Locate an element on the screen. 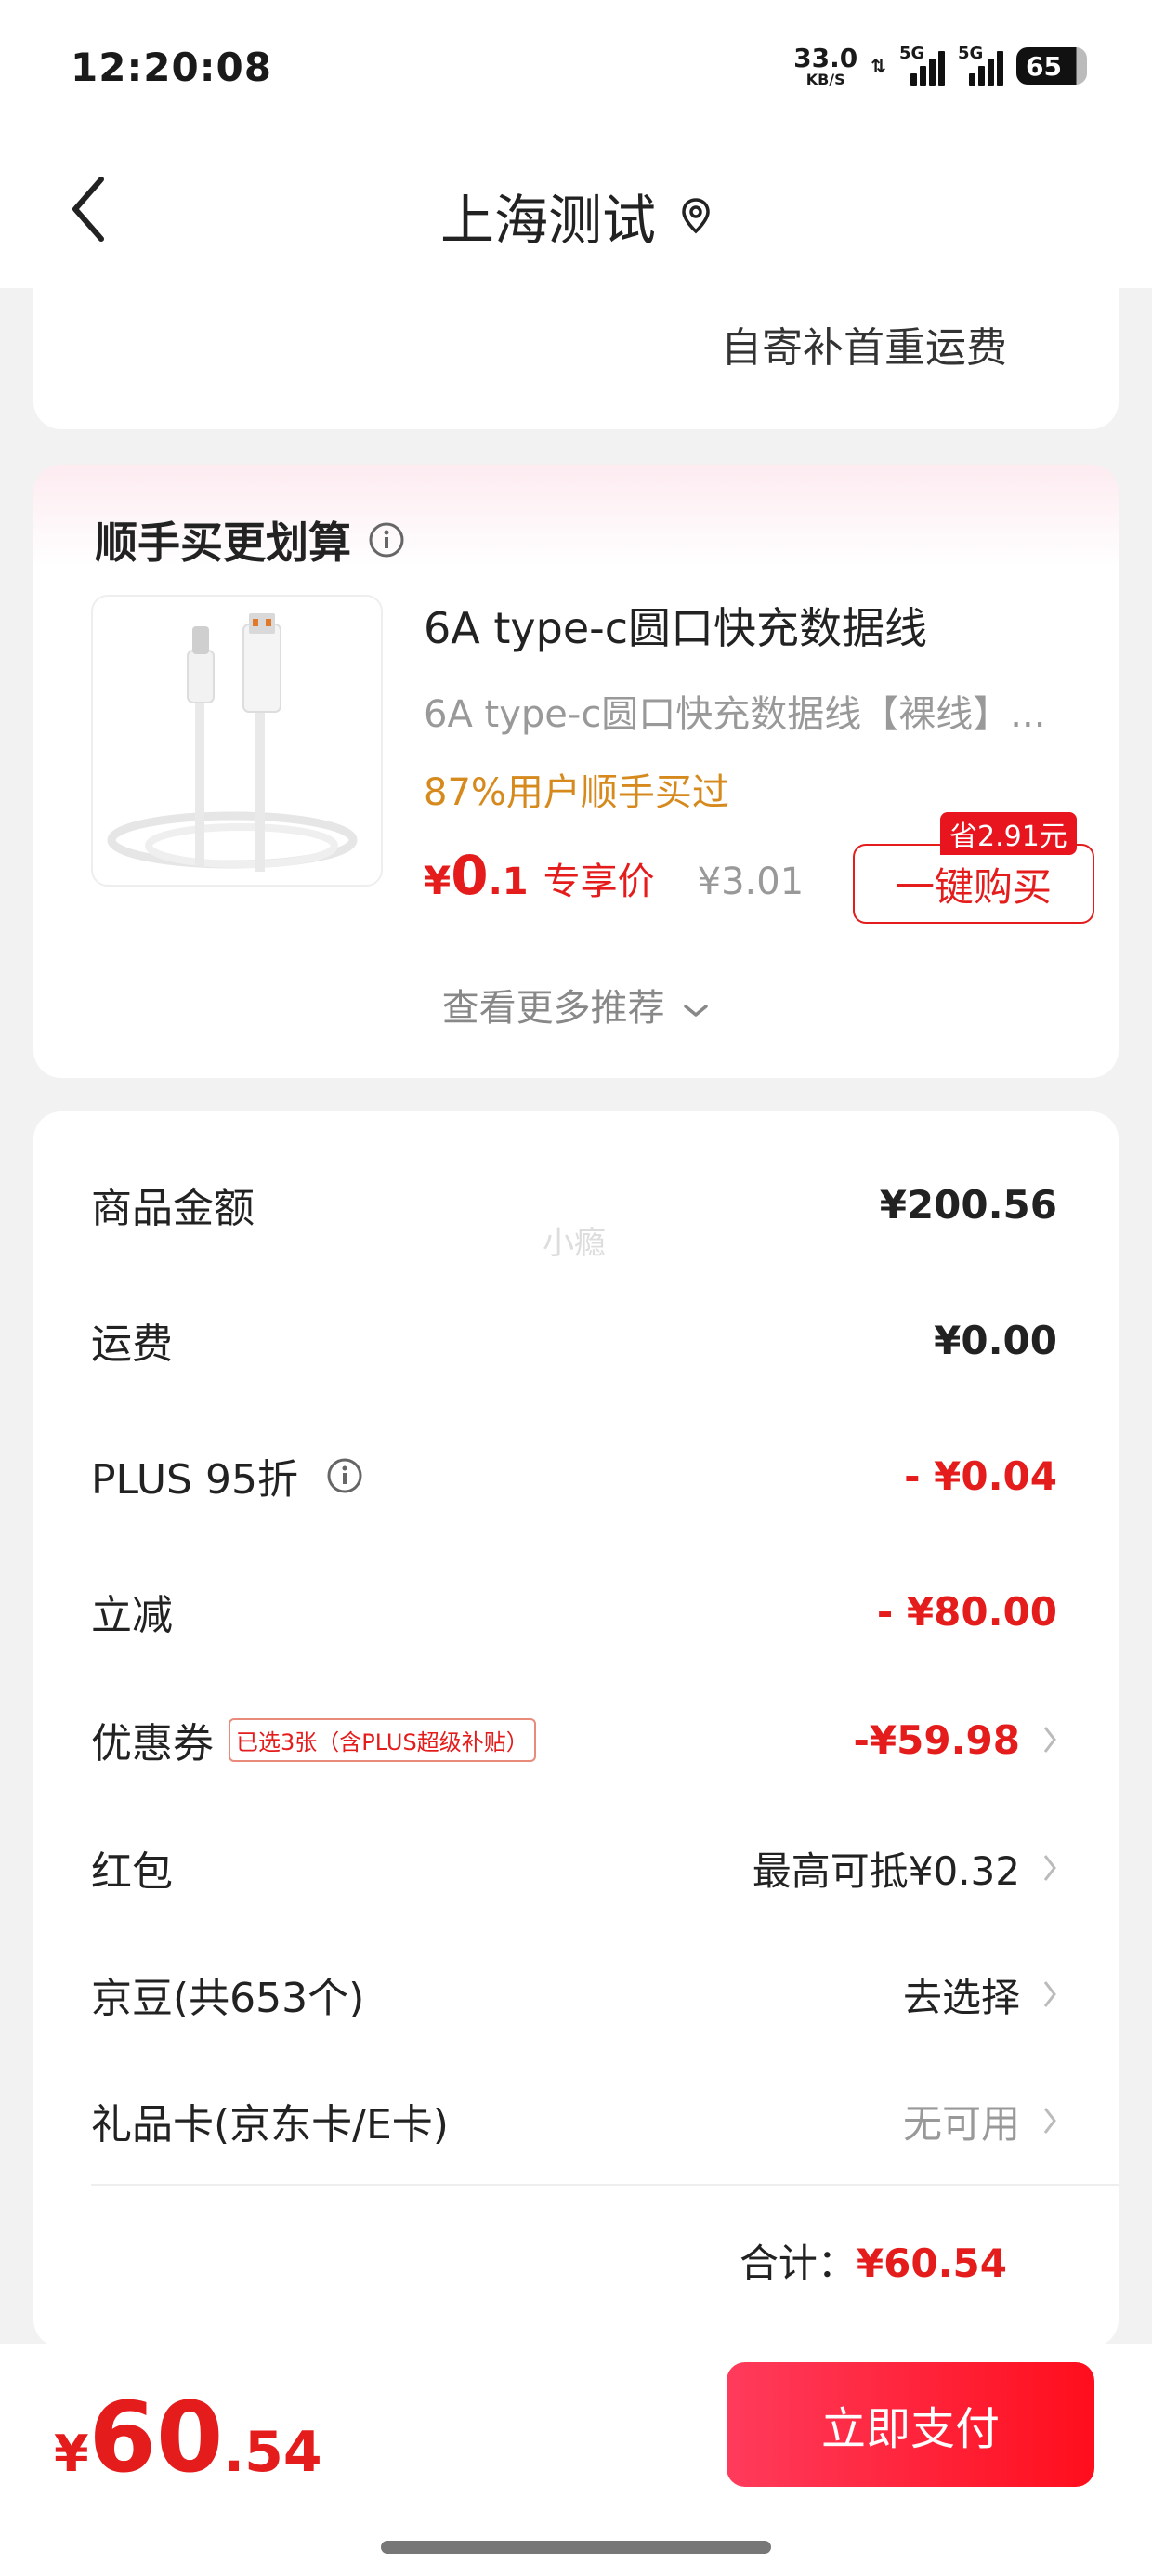 This screenshot has height=2576, width=1152. row-value: -¥59.98 is located at coordinates (955, 1740).